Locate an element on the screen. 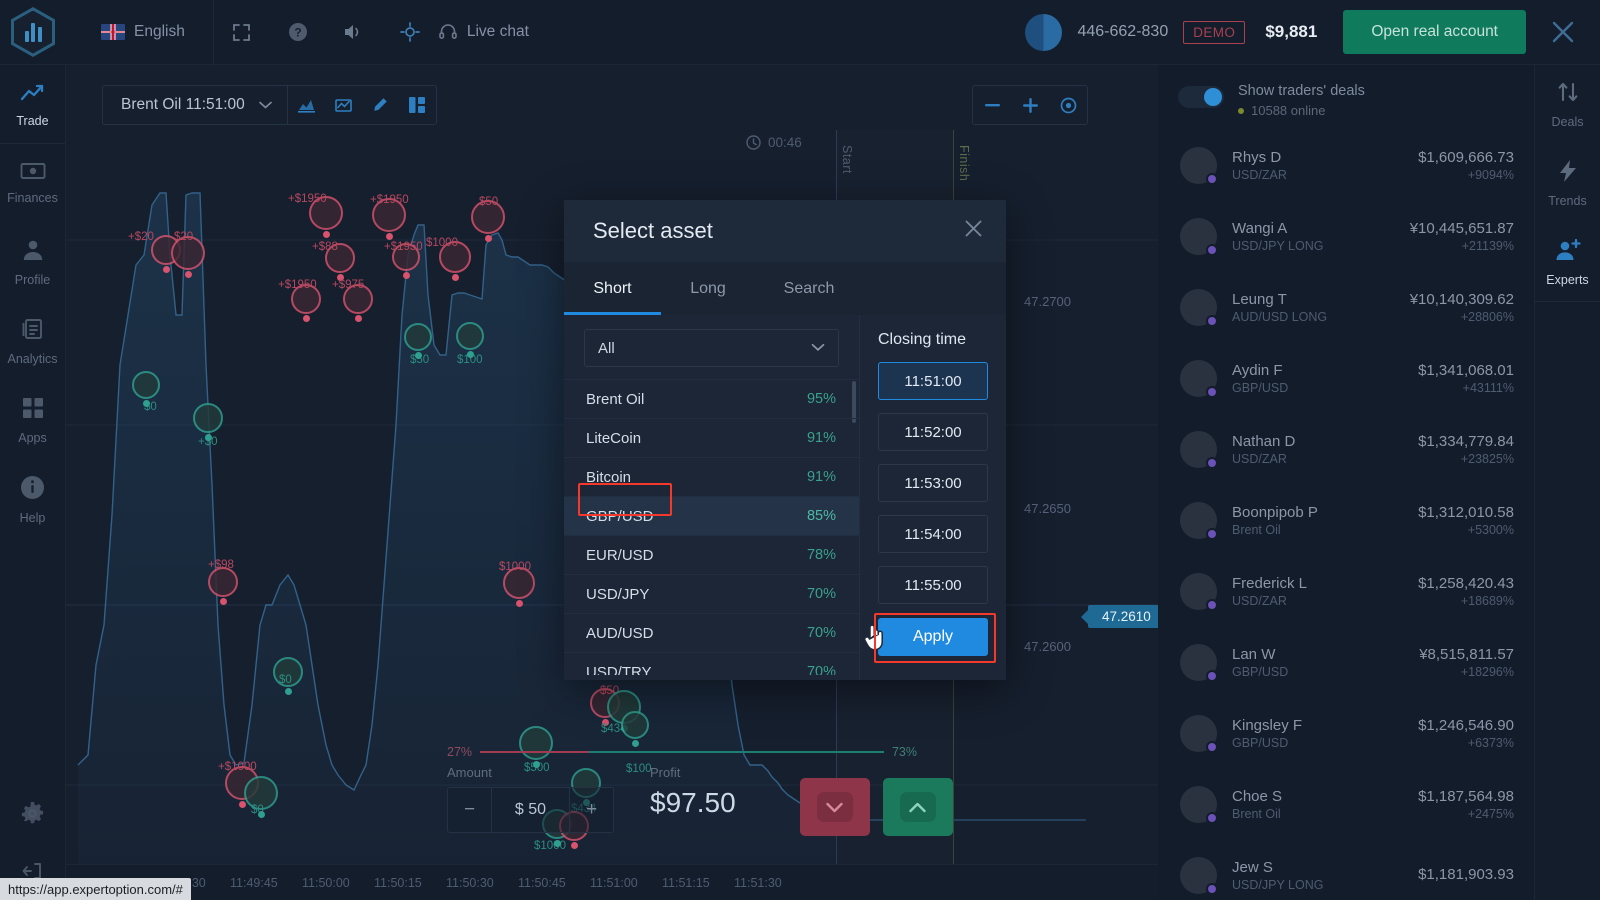 The width and height of the screenshot is (1600, 900). list-item: Kingsley F GBP/USD $1,246,546.90 +6373% is located at coordinates (1346, 733).